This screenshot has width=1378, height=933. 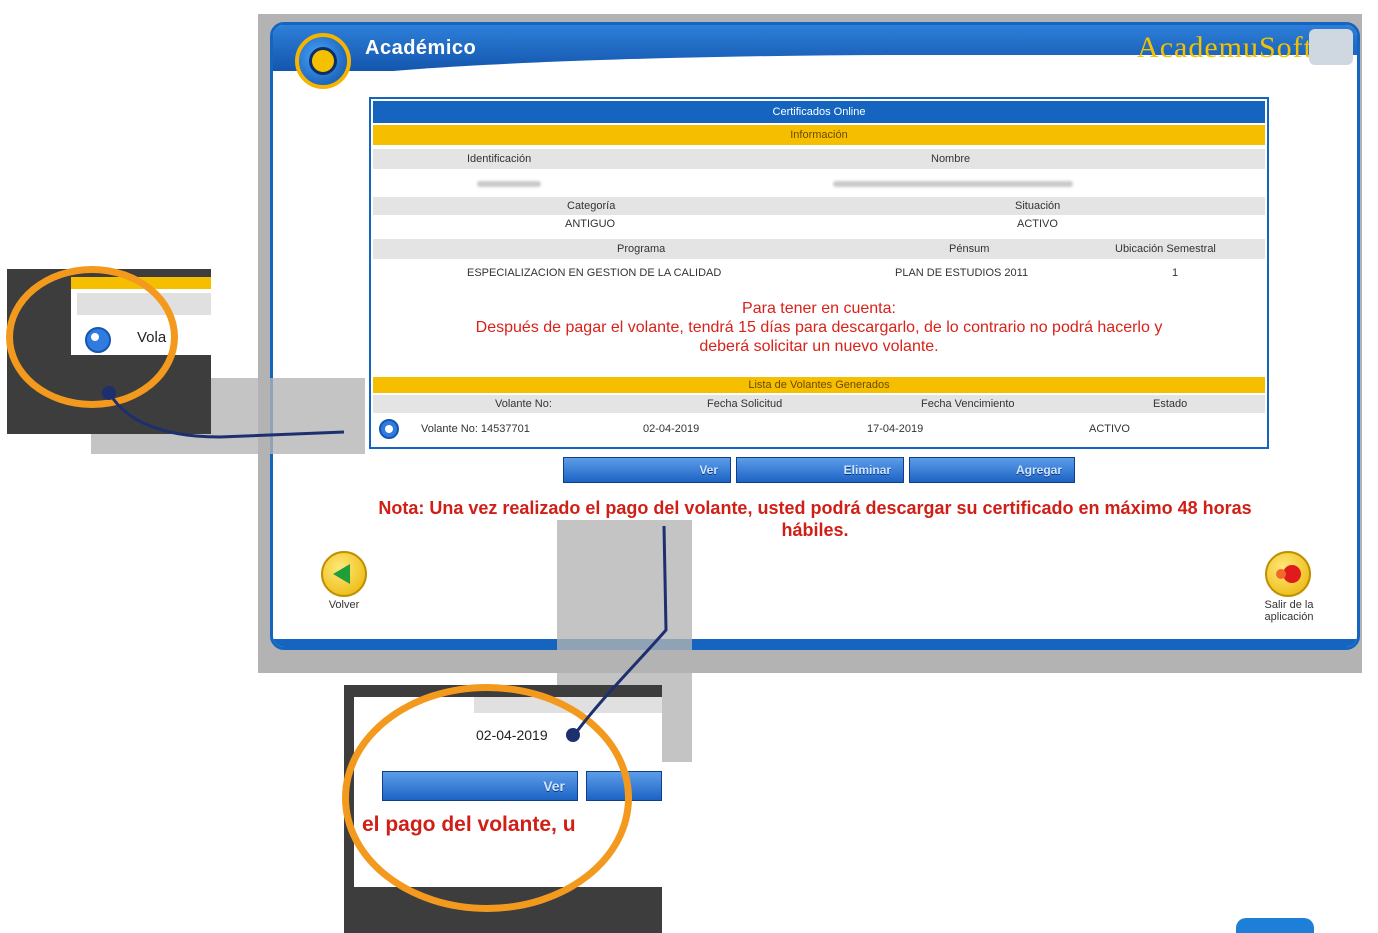 I want to click on certificates-title: Certificados Online, so click(x=819, y=112).